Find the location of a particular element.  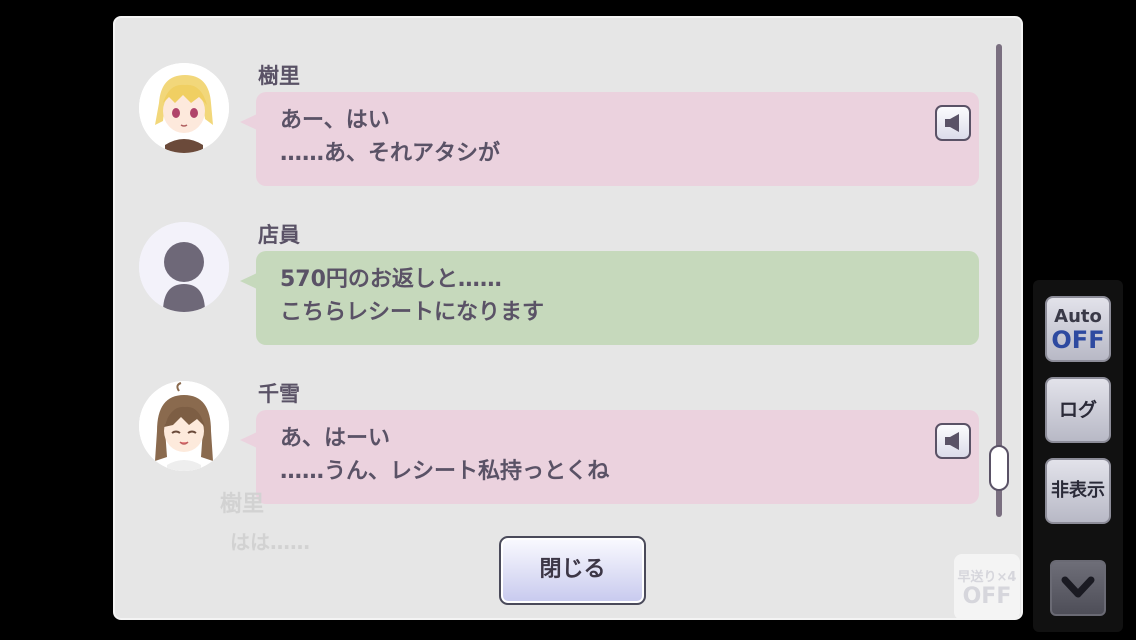

chiyuki-avatar is located at coordinates (184, 426).